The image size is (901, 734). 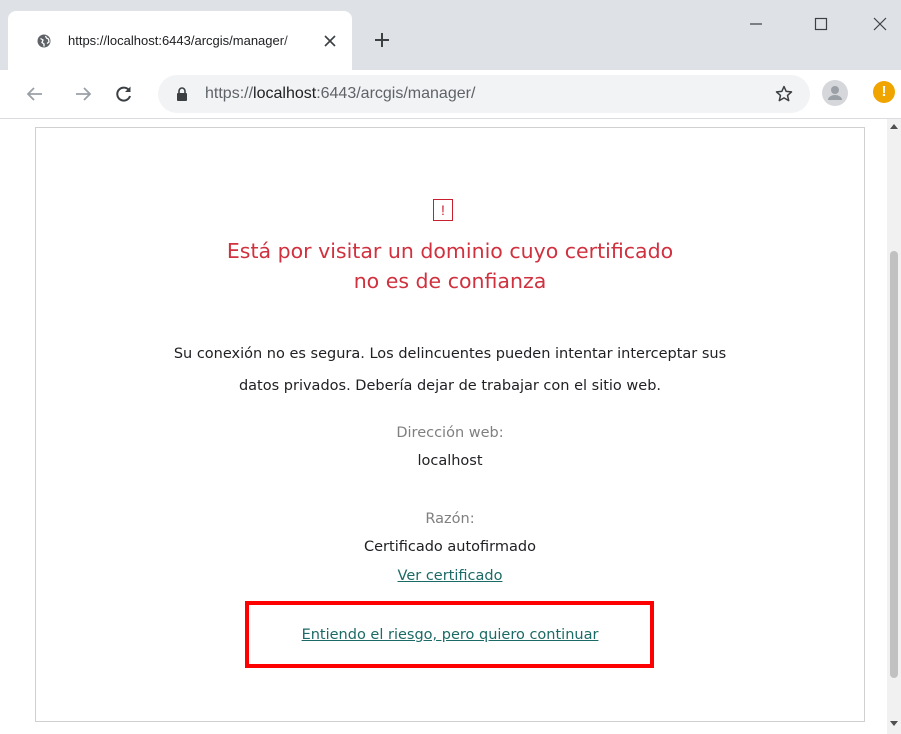 What do you see at coordinates (450, 576) in the screenshot?
I see `view-certificate-link: Ver certificado` at bounding box center [450, 576].